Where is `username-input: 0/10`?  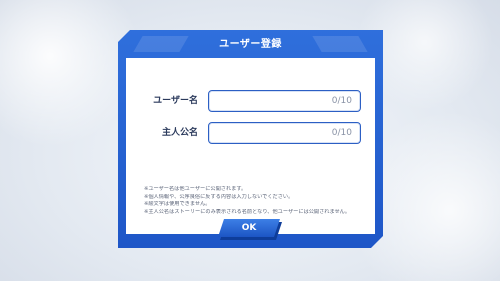
username-input: 0/10 is located at coordinates (284, 101).